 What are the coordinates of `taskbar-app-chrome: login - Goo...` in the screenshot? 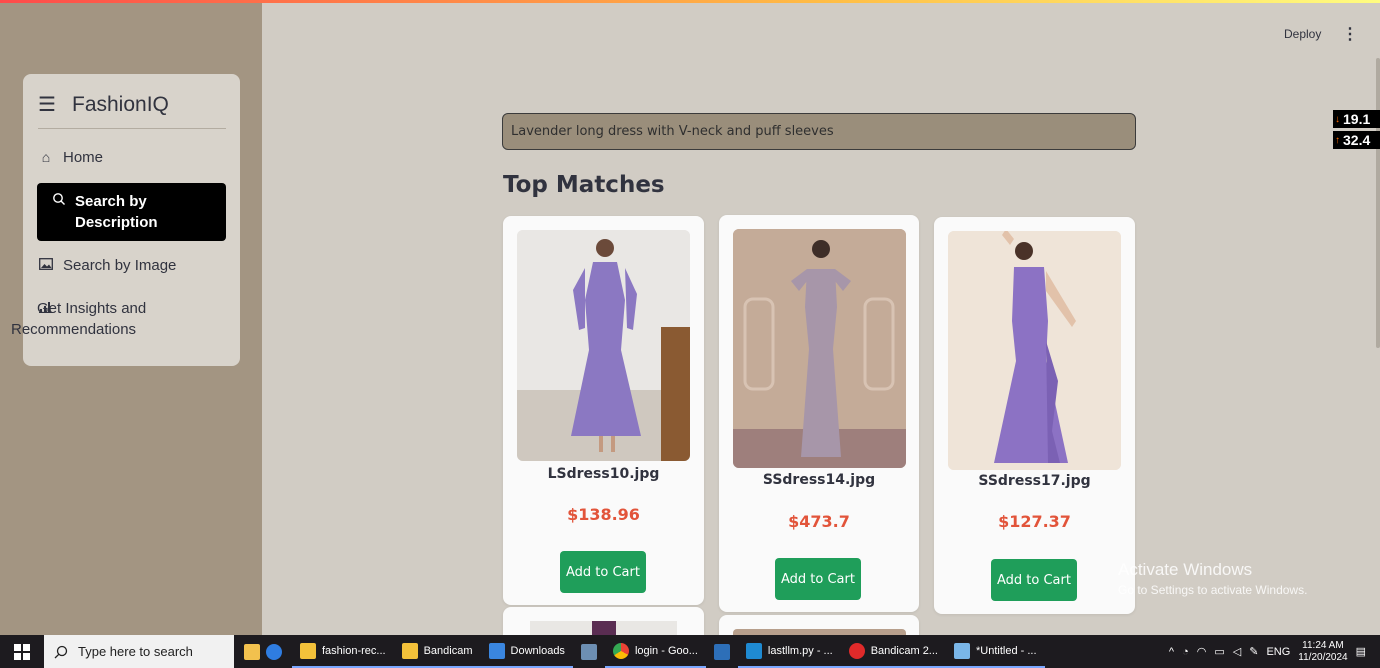 It's located at (655, 651).